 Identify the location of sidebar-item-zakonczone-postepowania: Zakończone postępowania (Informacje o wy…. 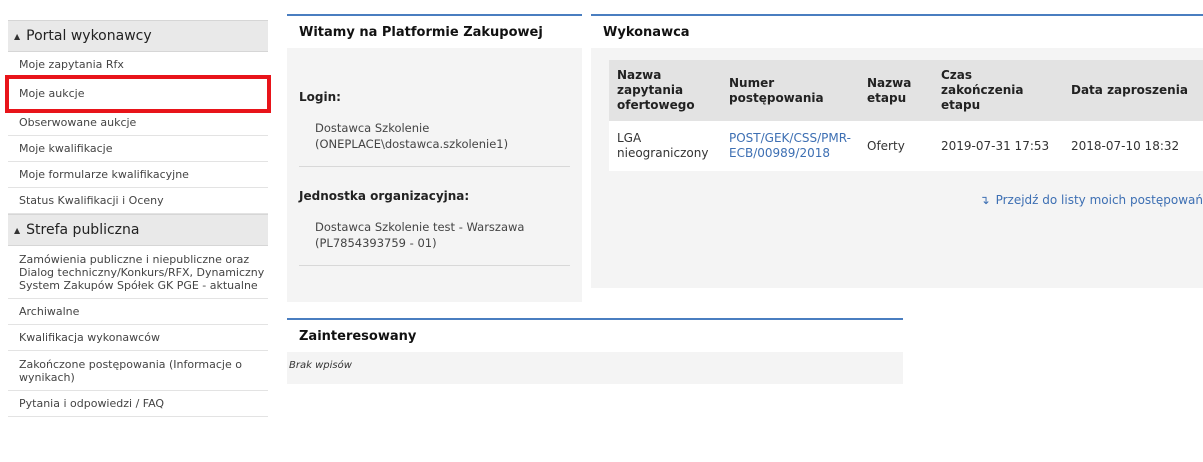
(138, 371).